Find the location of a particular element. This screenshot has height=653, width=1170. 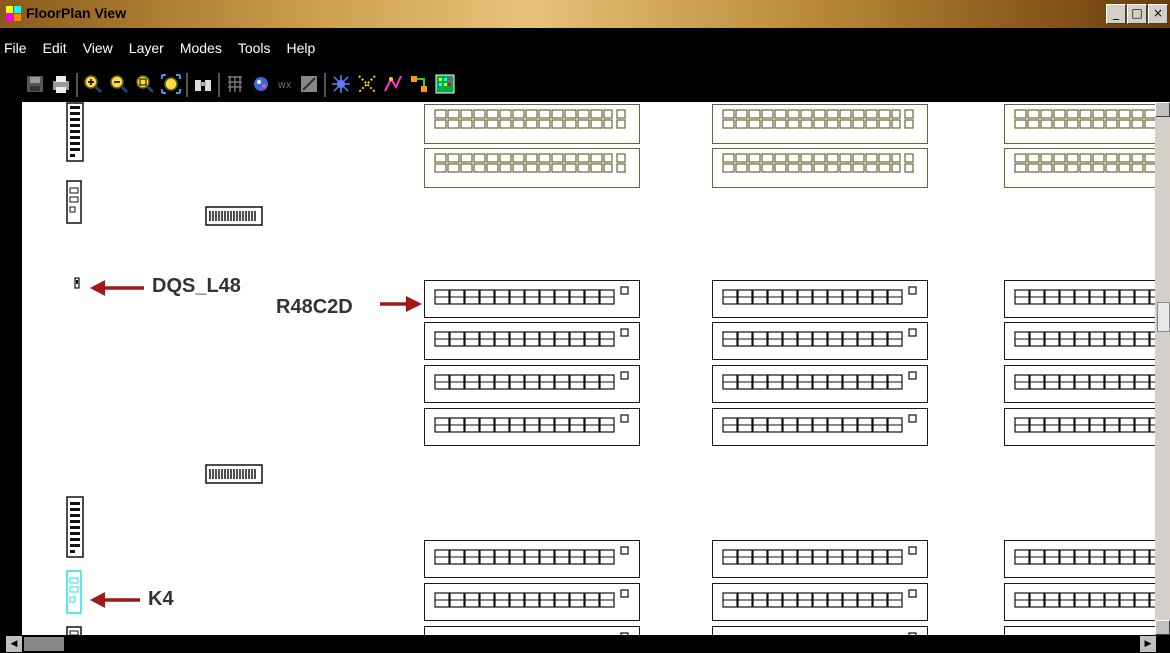

ruler-icon: WX is located at coordinates (287, 84).